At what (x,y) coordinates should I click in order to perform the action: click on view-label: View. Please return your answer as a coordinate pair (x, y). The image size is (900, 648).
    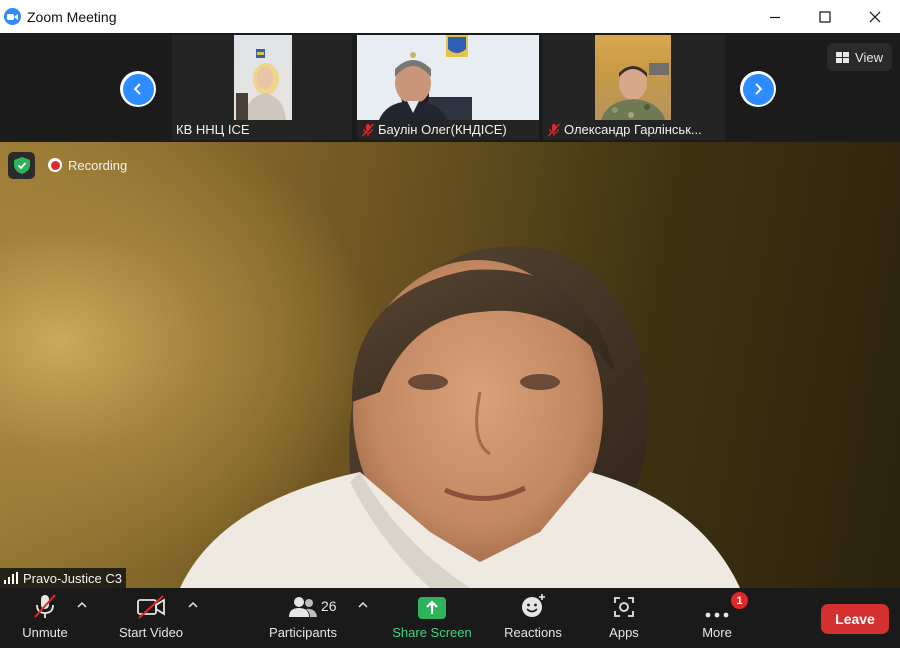
    Looking at the image, I should click on (869, 57).